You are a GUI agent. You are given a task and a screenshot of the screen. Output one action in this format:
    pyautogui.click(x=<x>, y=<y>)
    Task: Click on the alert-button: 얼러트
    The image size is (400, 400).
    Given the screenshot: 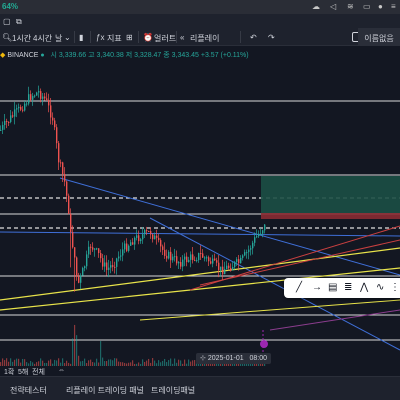 What is the action you would take?
    pyautogui.click(x=165, y=38)
    